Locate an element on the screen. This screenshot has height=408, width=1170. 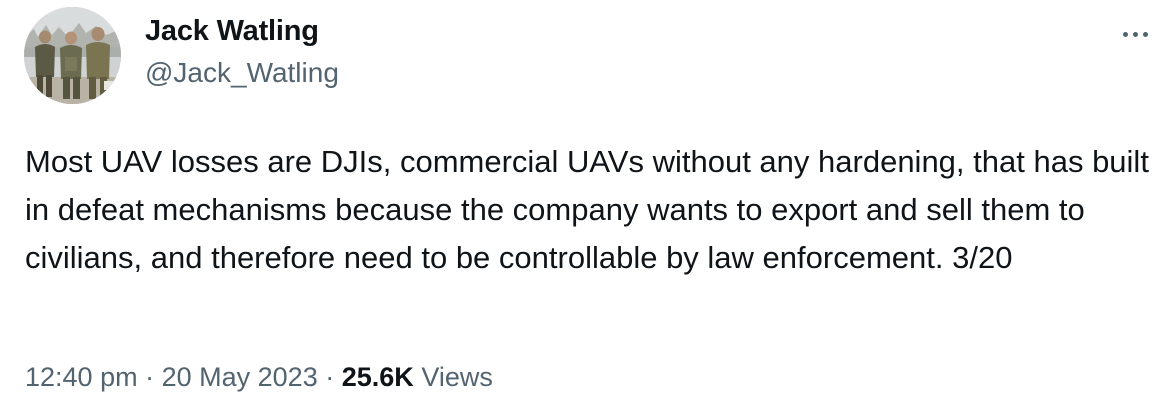
avatar is located at coordinates (72, 55).